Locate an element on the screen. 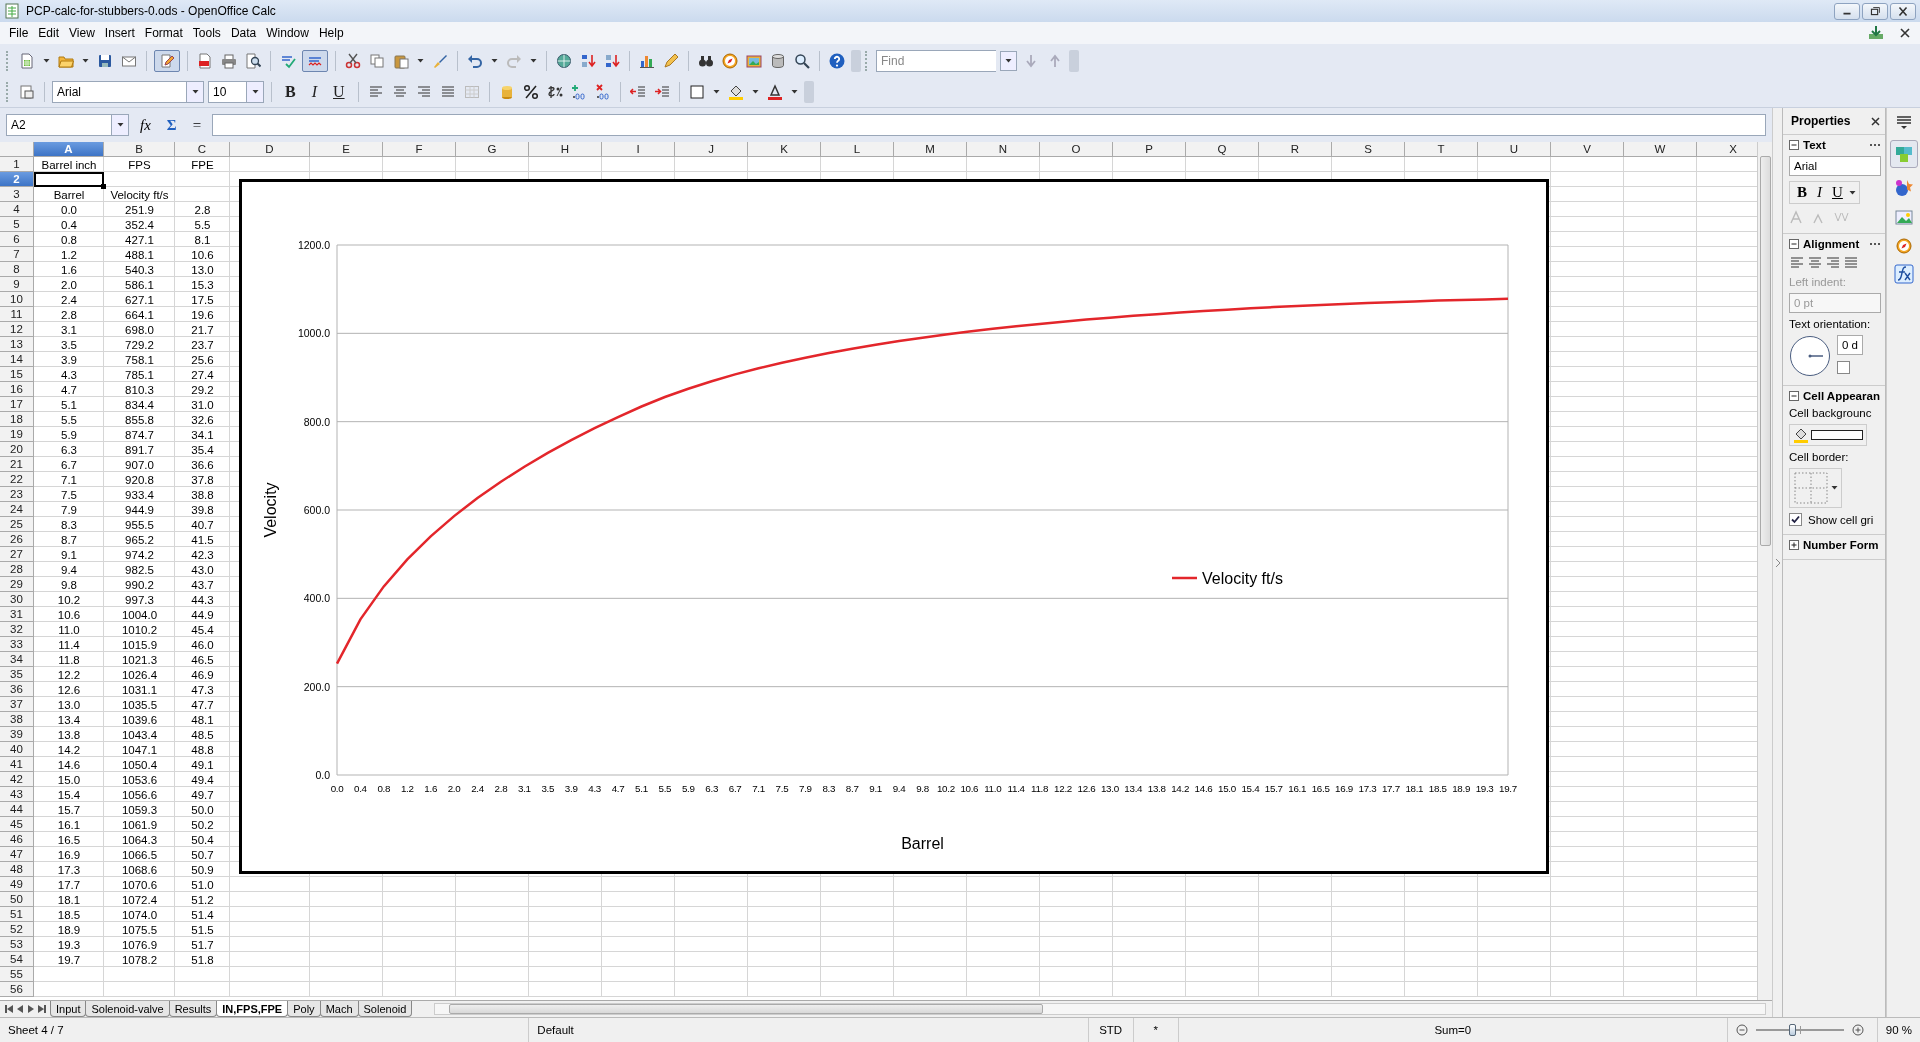 The height and width of the screenshot is (1042, 1920). name-box: A2 is located at coordinates (67, 125).